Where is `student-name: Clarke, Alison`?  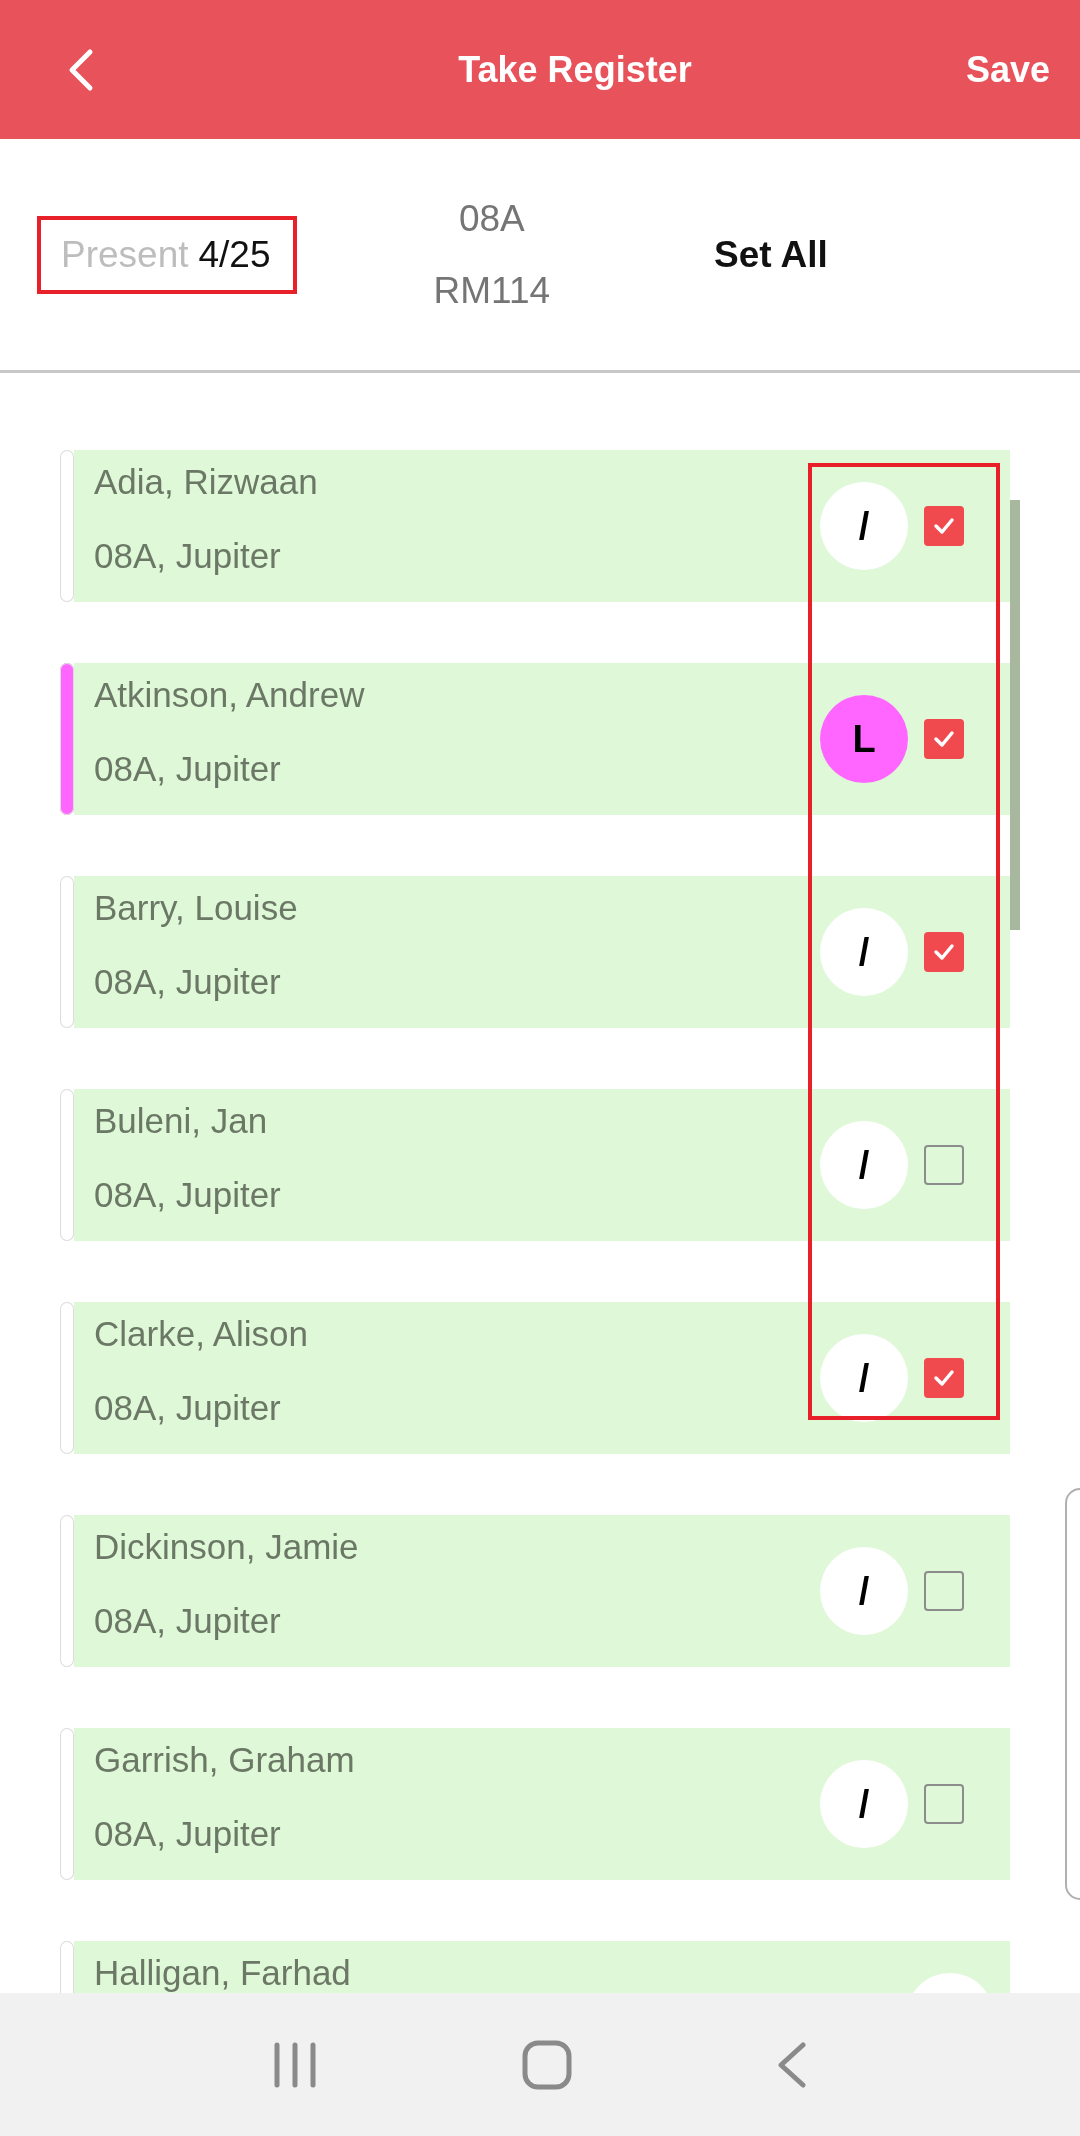
student-name: Clarke, Alison is located at coordinates (201, 1334).